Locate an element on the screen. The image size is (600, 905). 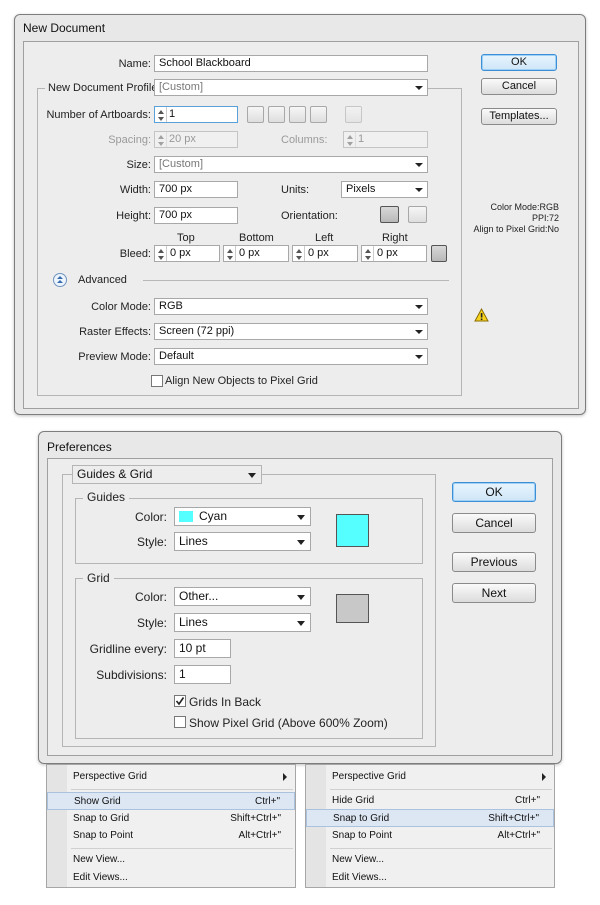
subdivisions-label: Subdivisions: is located at coordinates (131, 675).